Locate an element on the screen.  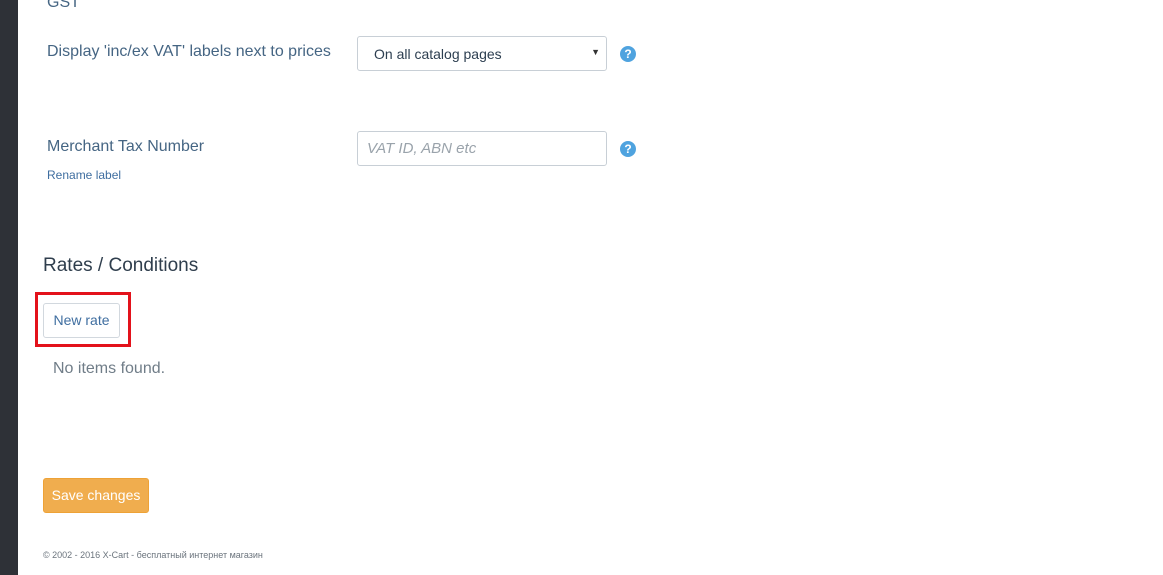
vat-labels-selected-value: On all catalog pages is located at coordinates (438, 54).